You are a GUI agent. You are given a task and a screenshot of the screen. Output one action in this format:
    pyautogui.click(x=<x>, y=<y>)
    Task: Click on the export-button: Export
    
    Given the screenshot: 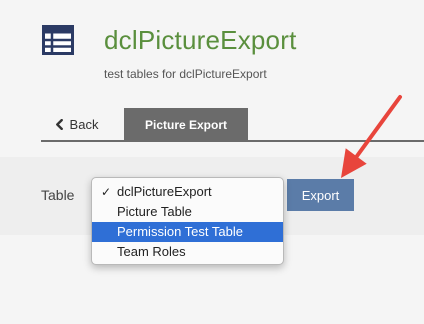 What is the action you would take?
    pyautogui.click(x=320, y=195)
    